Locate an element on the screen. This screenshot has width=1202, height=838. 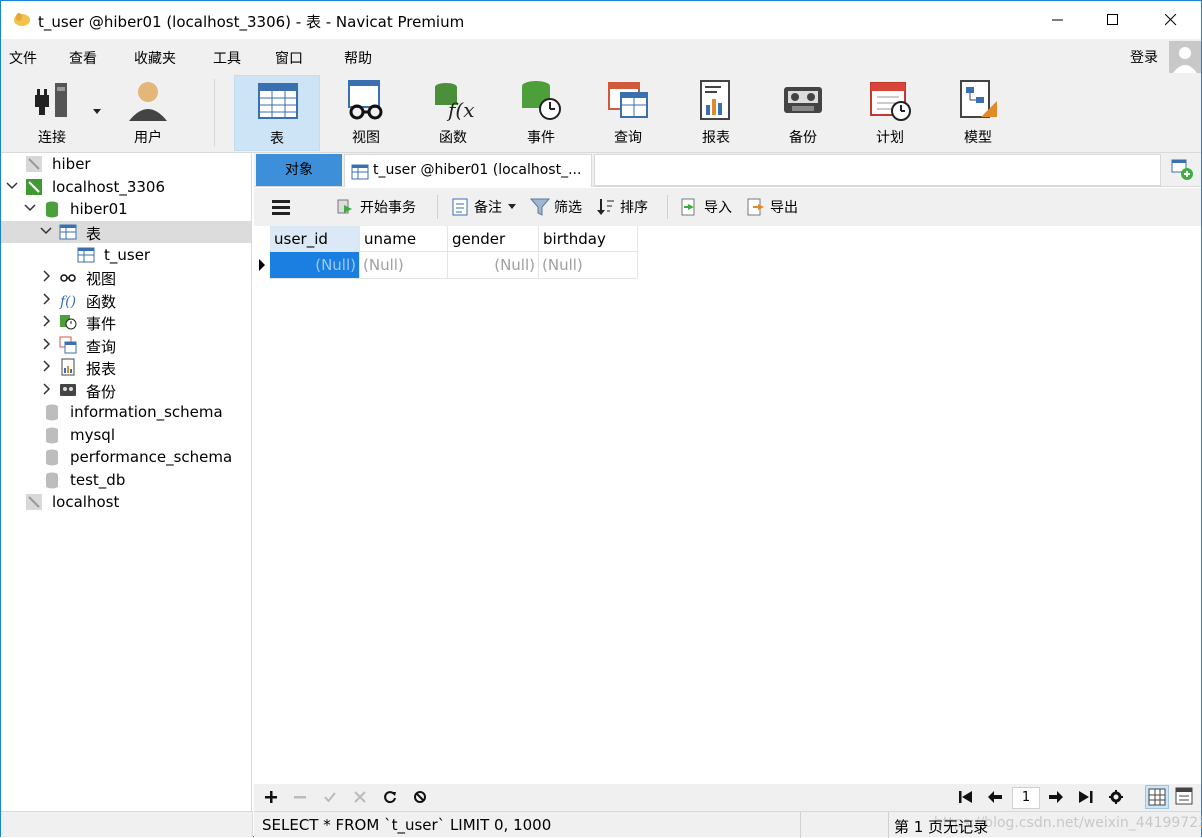
stop-button is located at coordinates (420, 797).